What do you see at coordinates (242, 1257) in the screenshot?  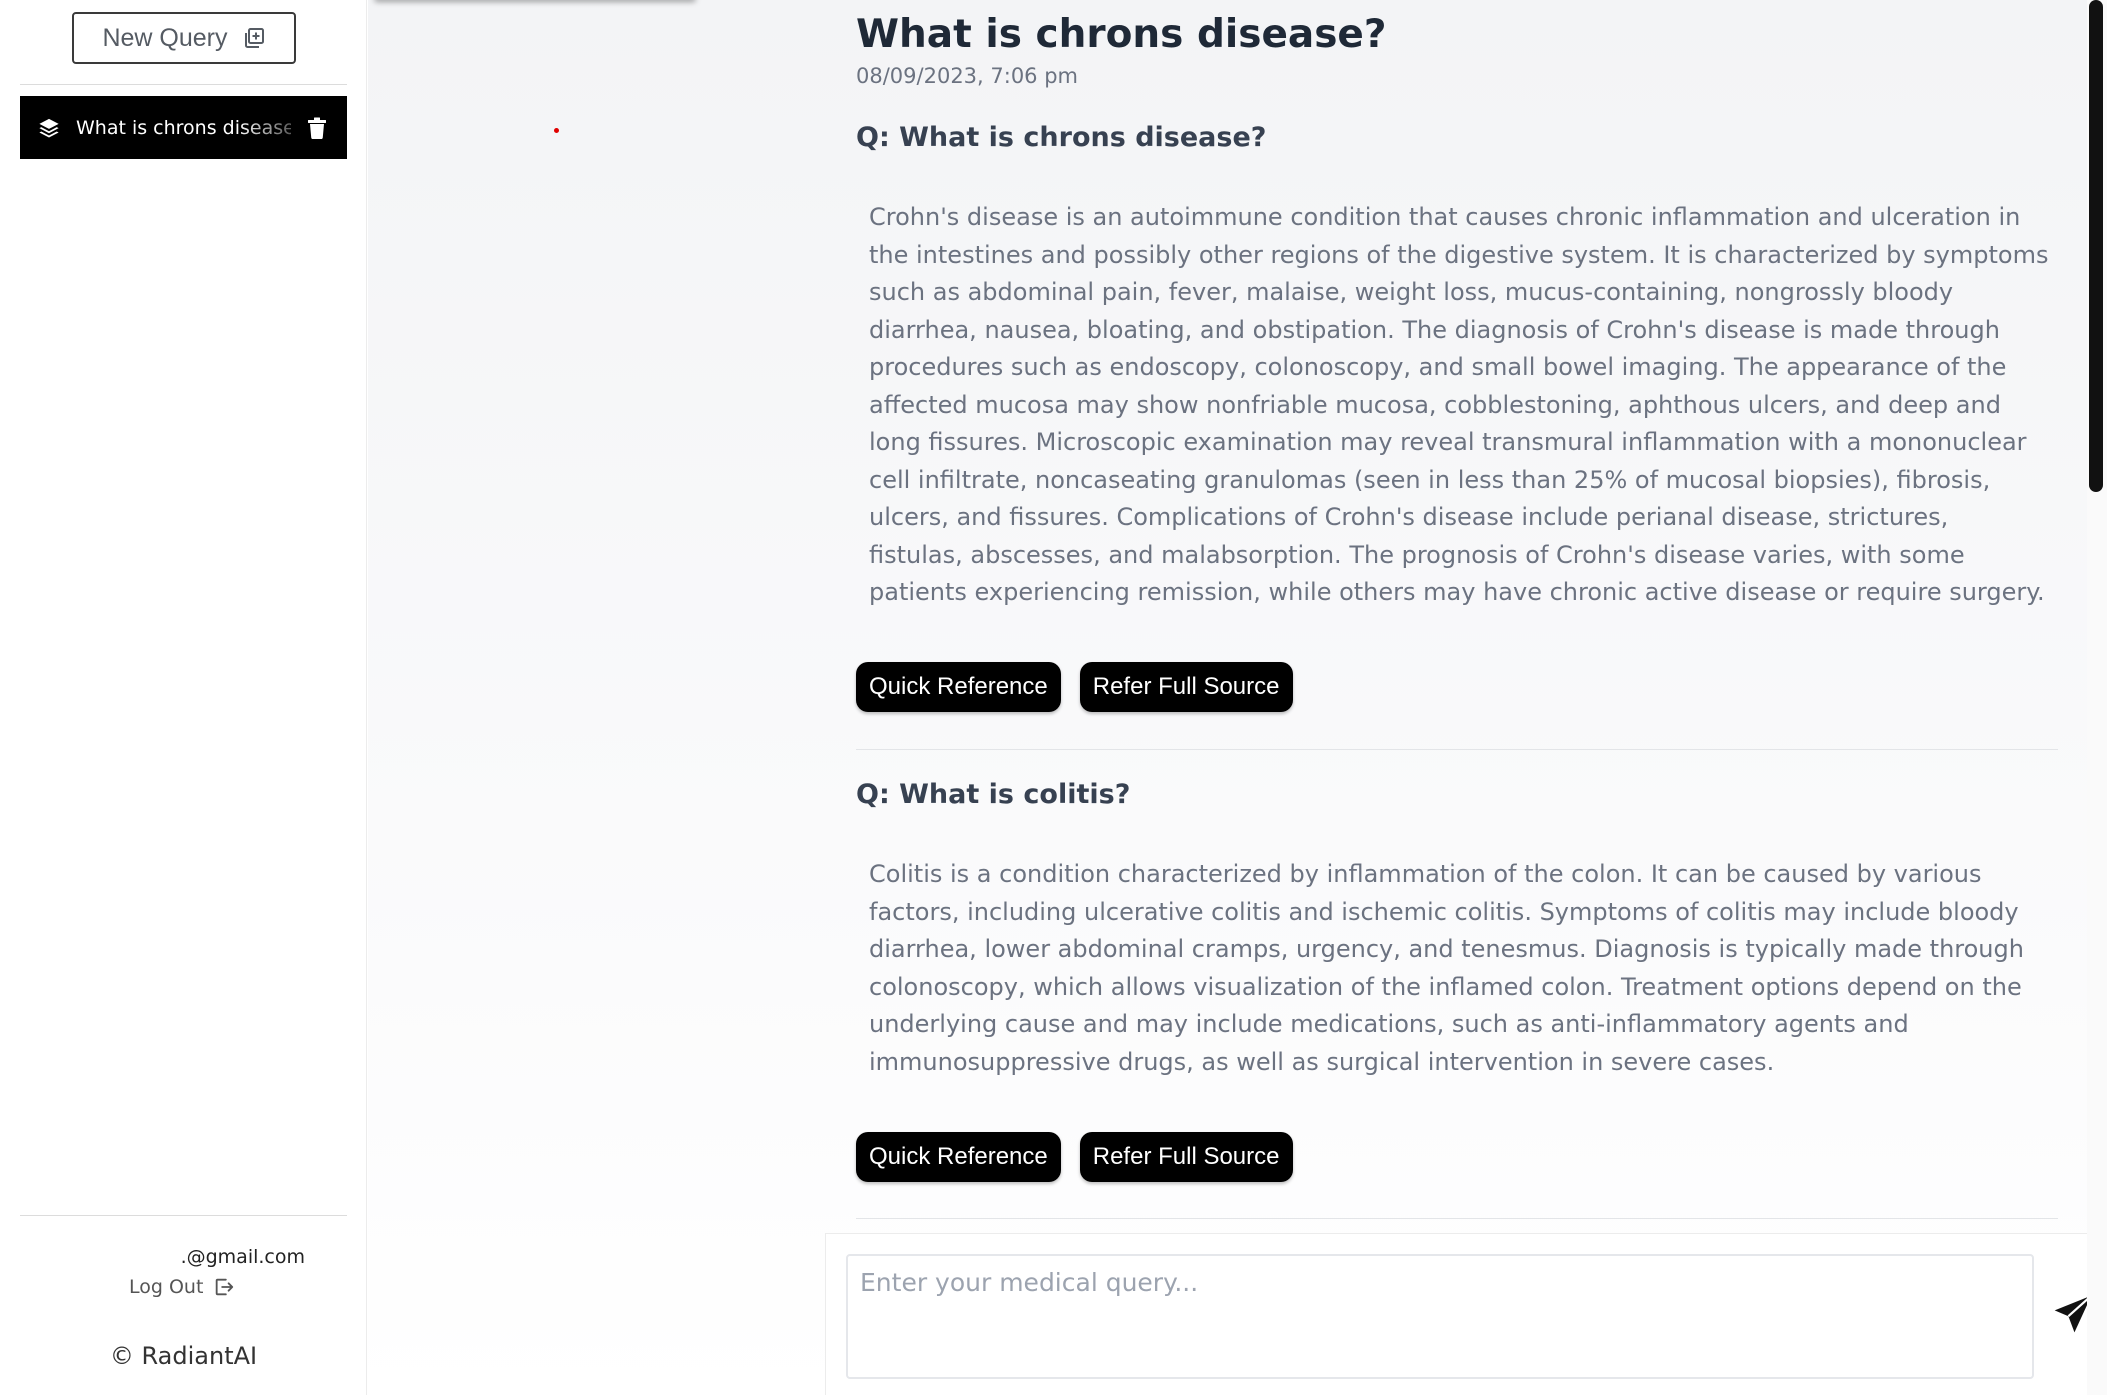 I see `user-email: .@gmail.com` at bounding box center [242, 1257].